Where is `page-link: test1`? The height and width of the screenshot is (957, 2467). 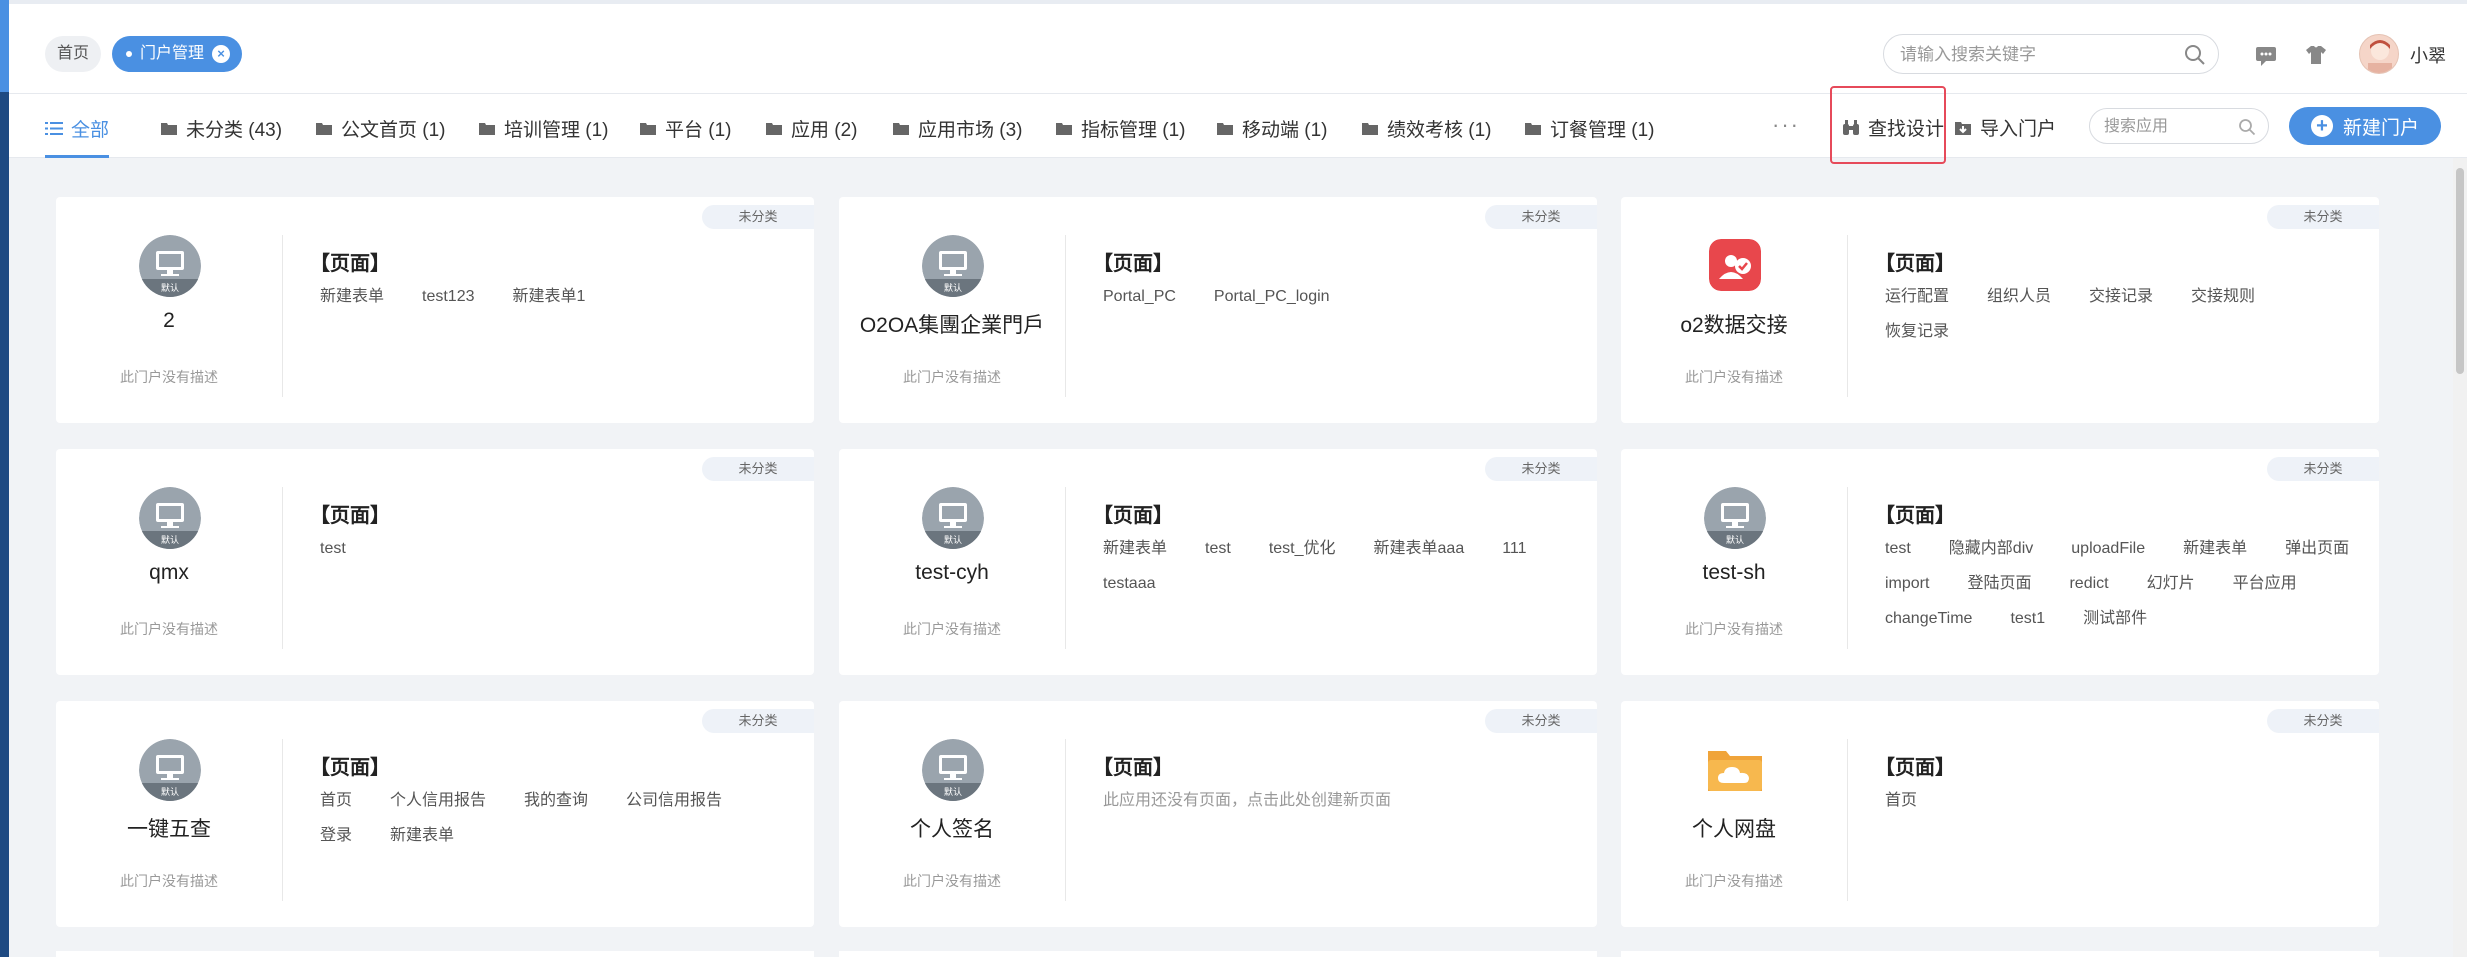
page-link: test1 is located at coordinates (2027, 618).